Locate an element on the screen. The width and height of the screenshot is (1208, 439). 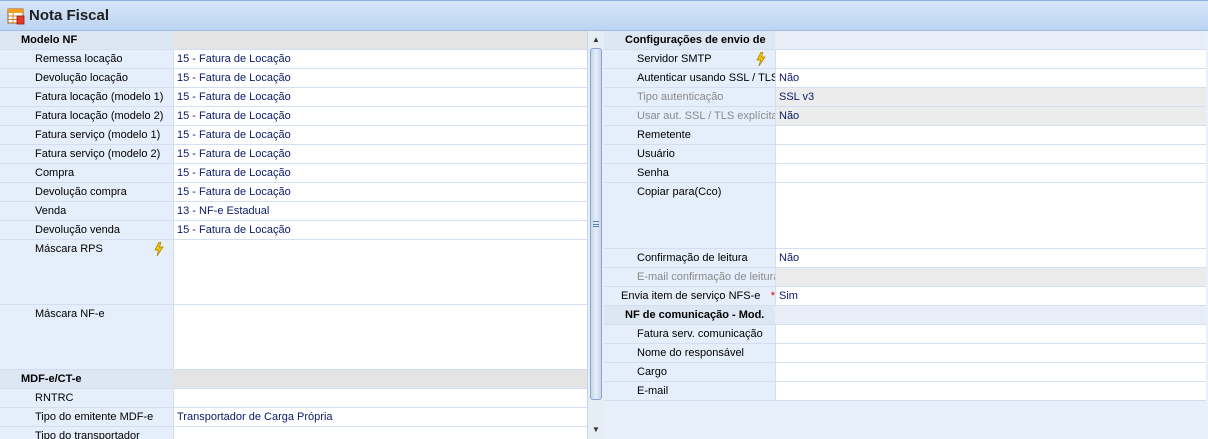
mdfe-row: Tipo do transportador is located at coordinates (293, 433).